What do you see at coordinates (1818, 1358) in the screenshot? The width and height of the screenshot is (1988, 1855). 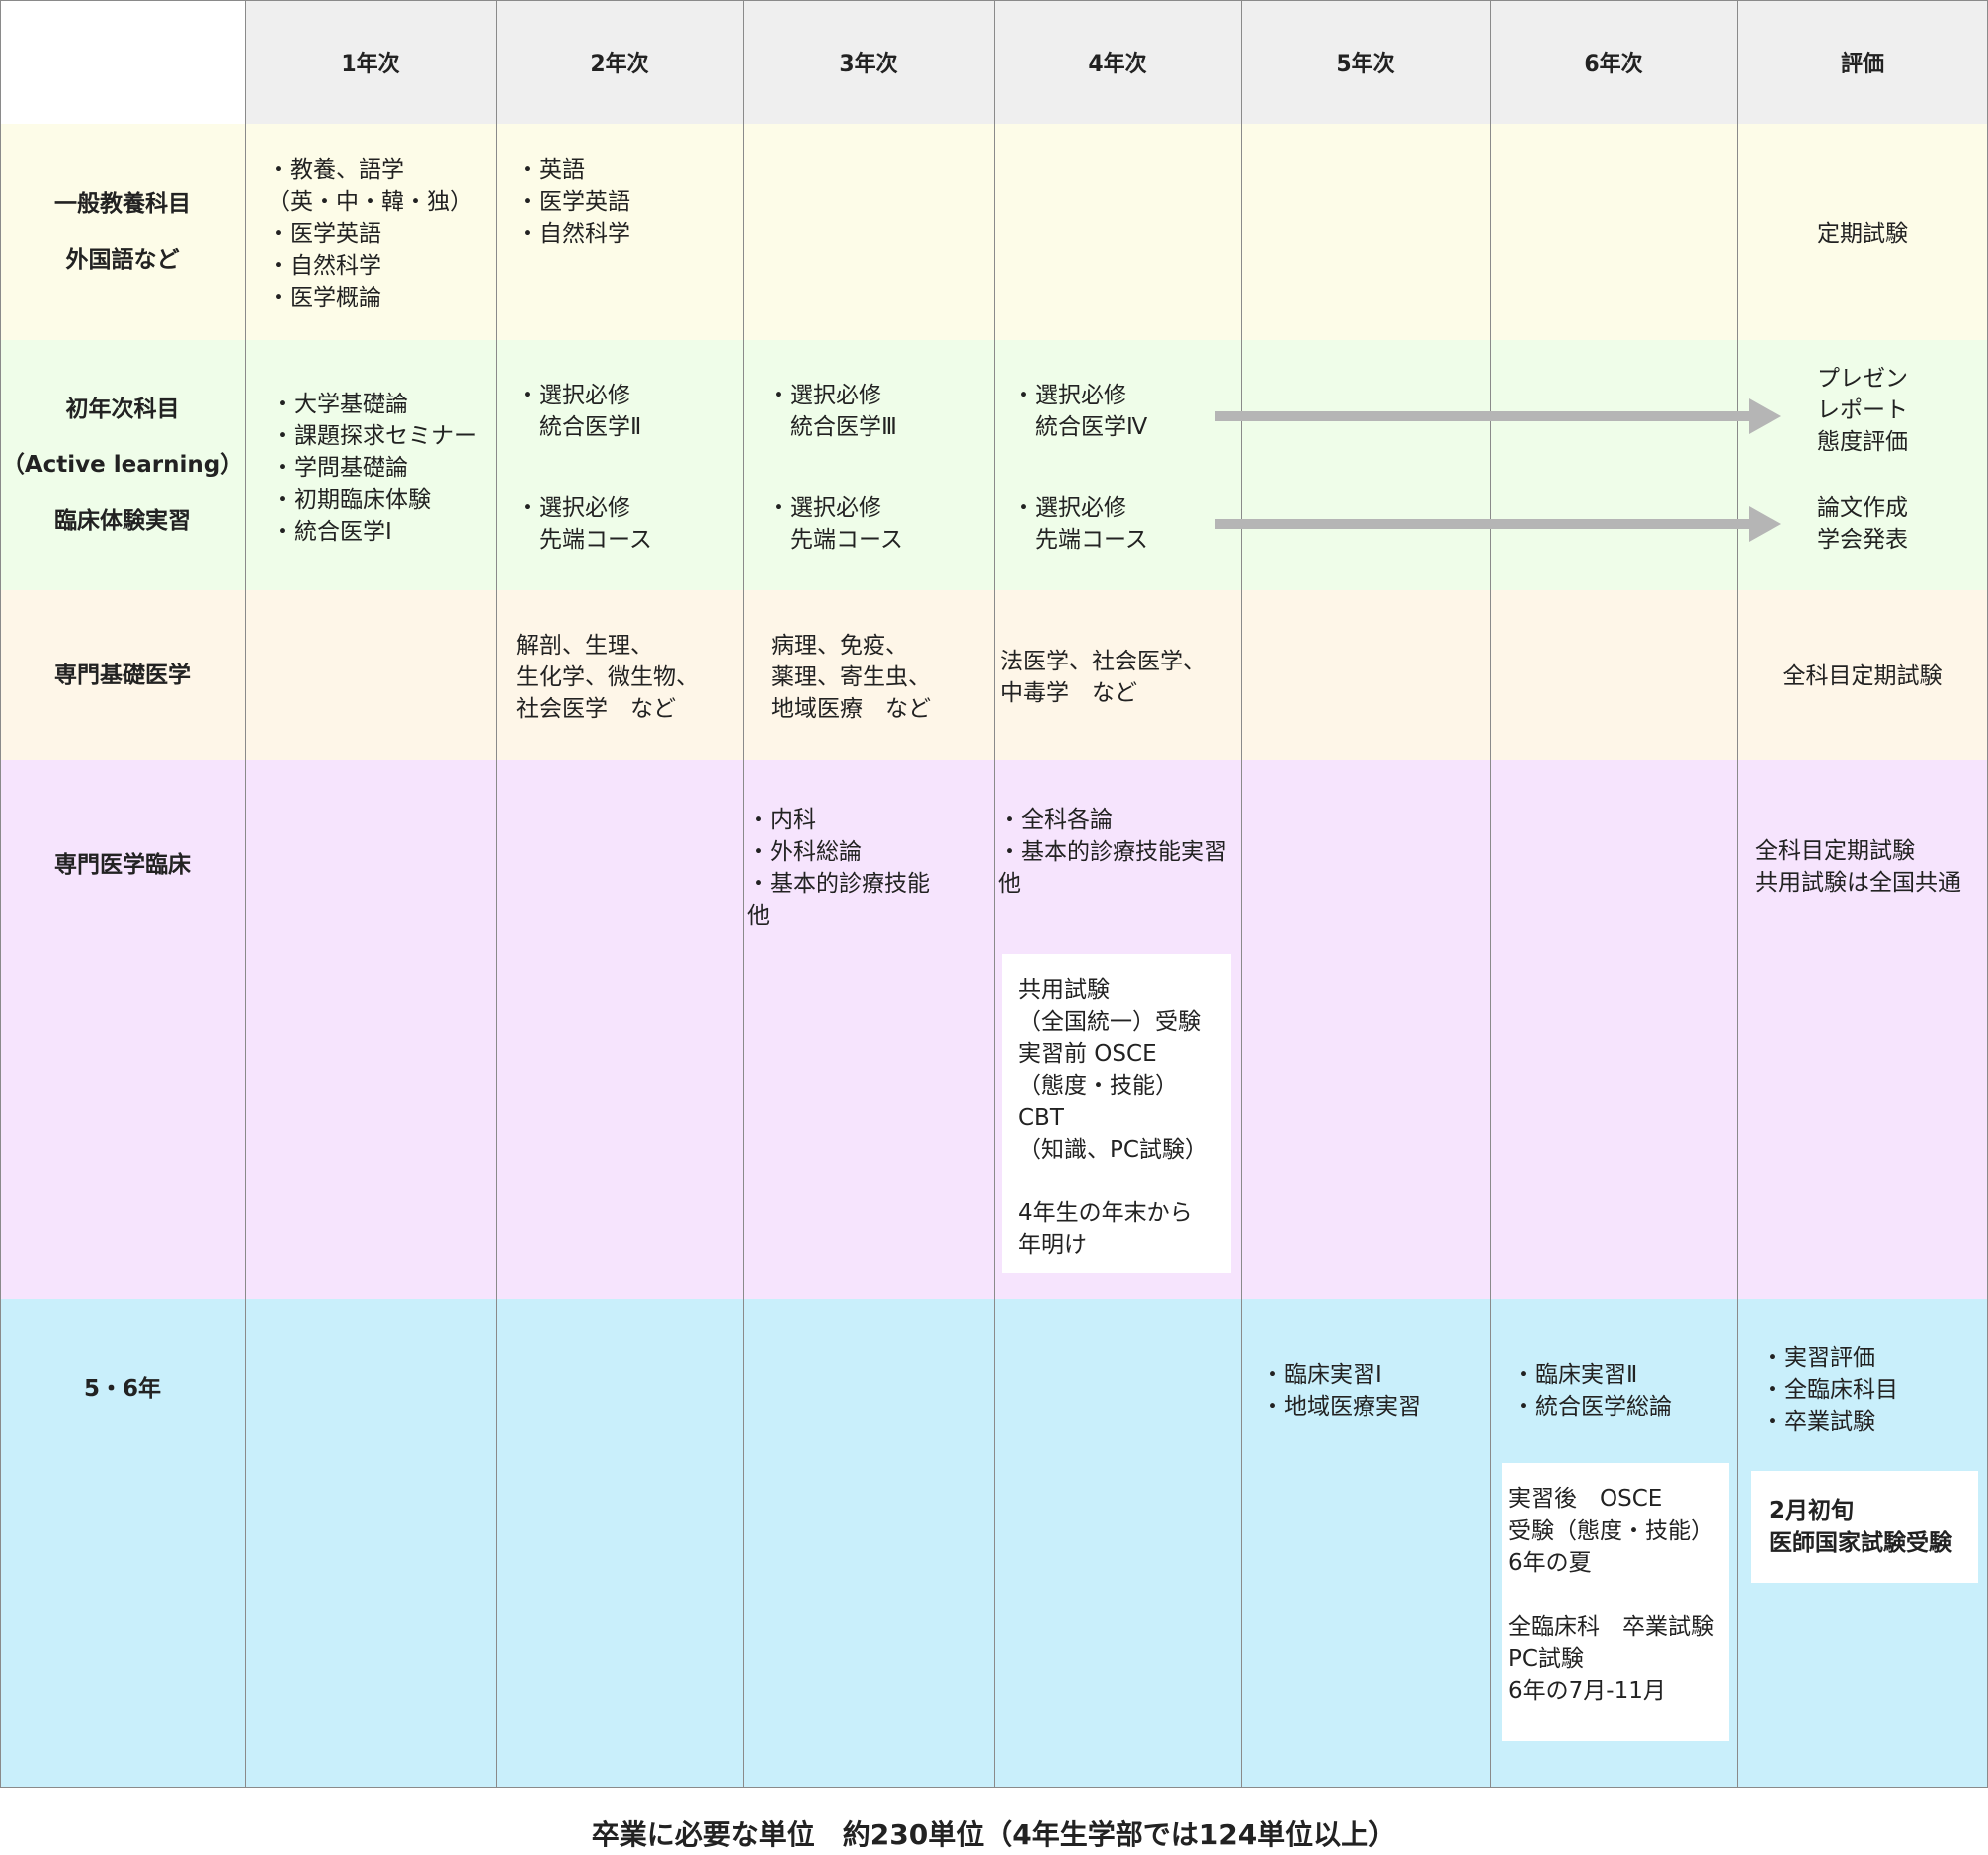 I see `text-line: ・実習評価` at bounding box center [1818, 1358].